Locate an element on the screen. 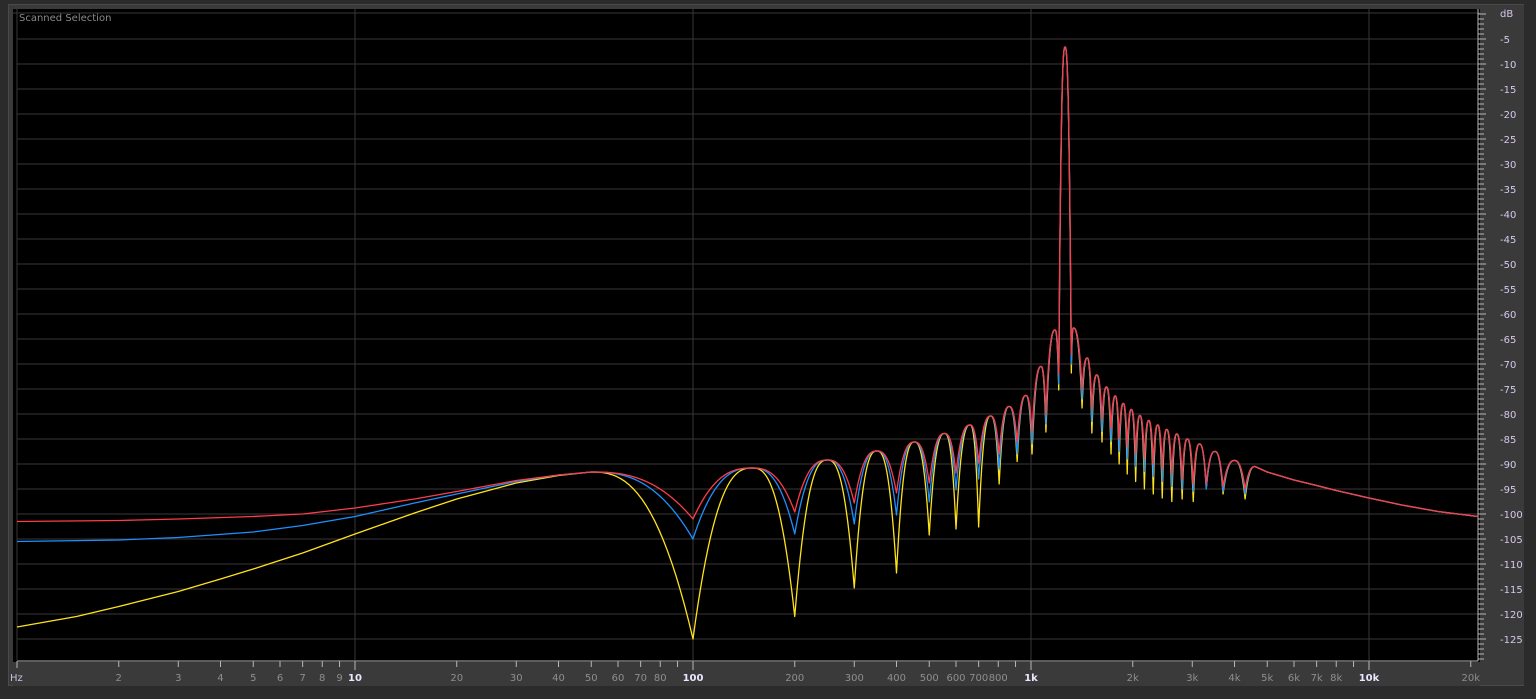 Image resolution: width=1536 pixels, height=699 pixels. x-tick-label: 6 is located at coordinates (280, 678).